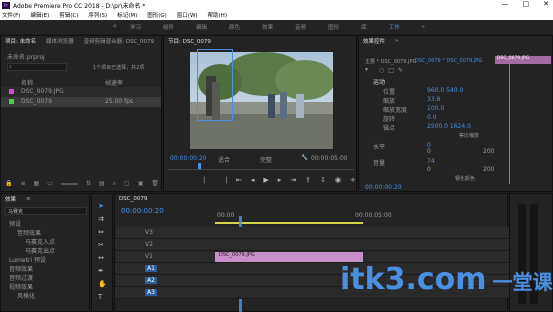 The height and width of the screenshot is (312, 553). I want to click on menu-edit: 编辑(E), so click(39, 15).